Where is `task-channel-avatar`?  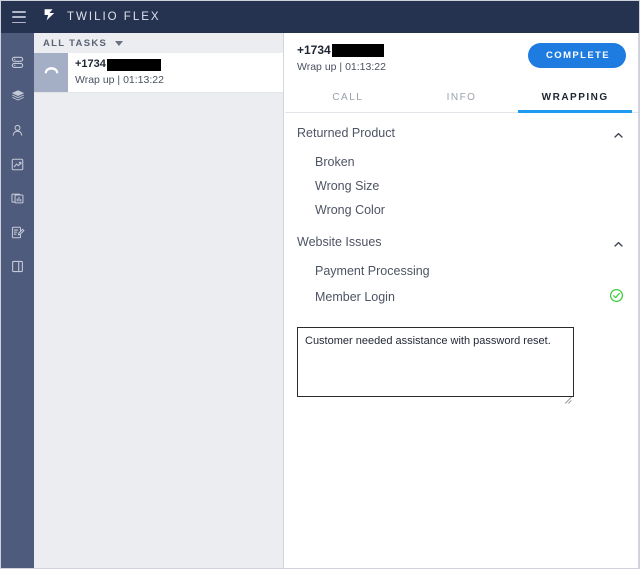
task-channel-avatar is located at coordinates (51, 72).